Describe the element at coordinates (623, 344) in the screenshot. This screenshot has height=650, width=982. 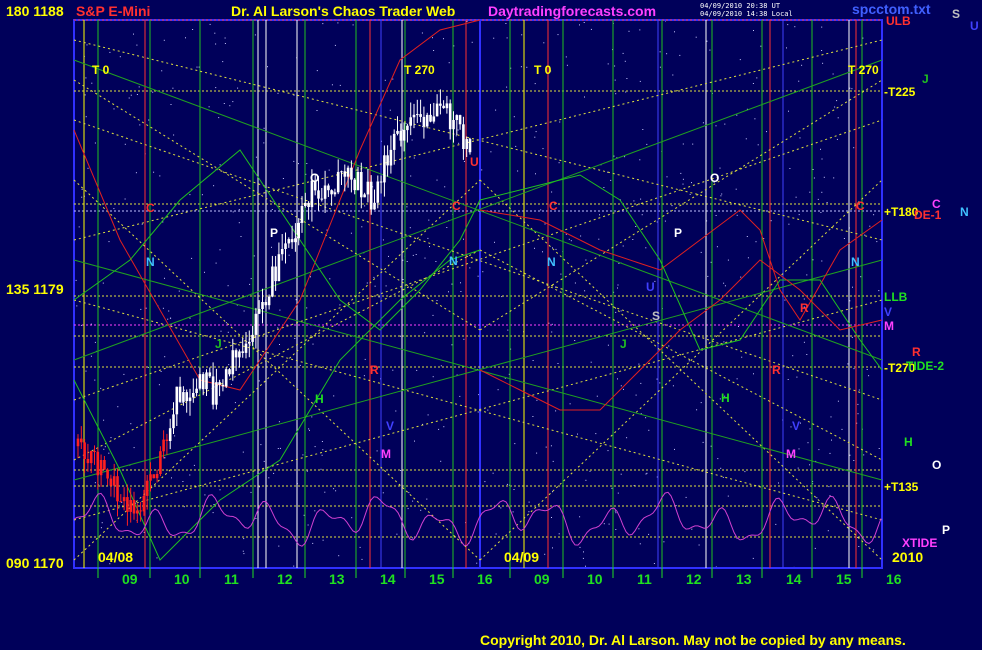
I see `point-label-j: J` at that location.